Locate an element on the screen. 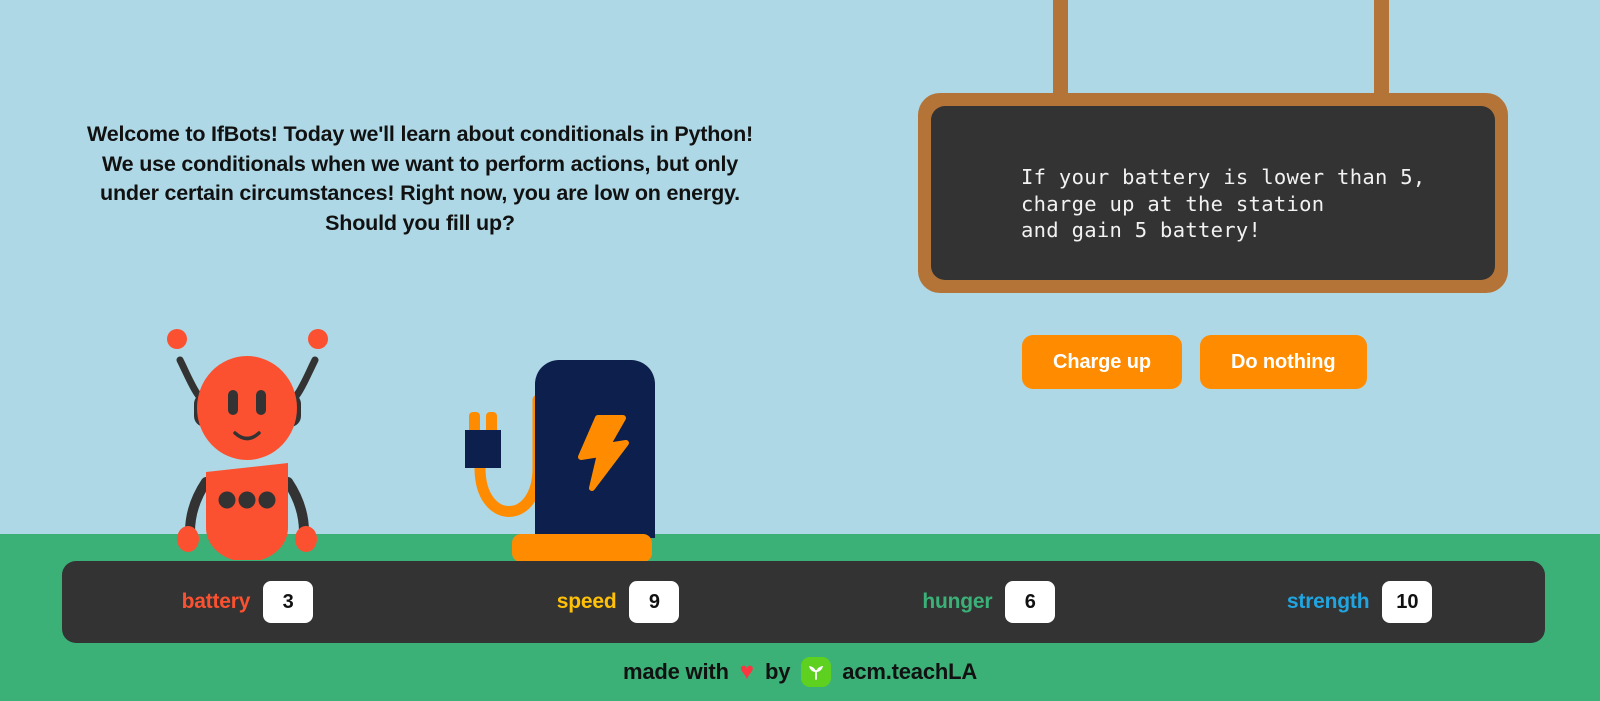 The width and height of the screenshot is (1600, 701). stats-bar: battery 3 speed 9 hunger 6 strength 10 is located at coordinates (803, 602).